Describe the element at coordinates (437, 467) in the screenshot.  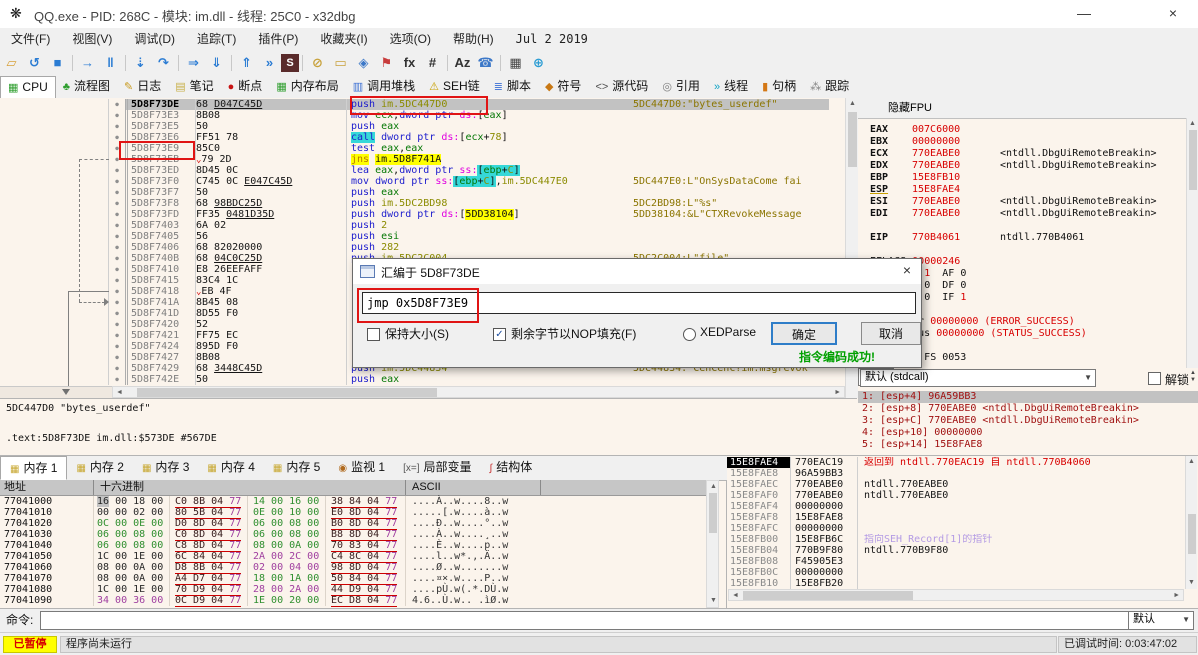
I see `tab-局部变量: [x=] 局部变量` at that location.